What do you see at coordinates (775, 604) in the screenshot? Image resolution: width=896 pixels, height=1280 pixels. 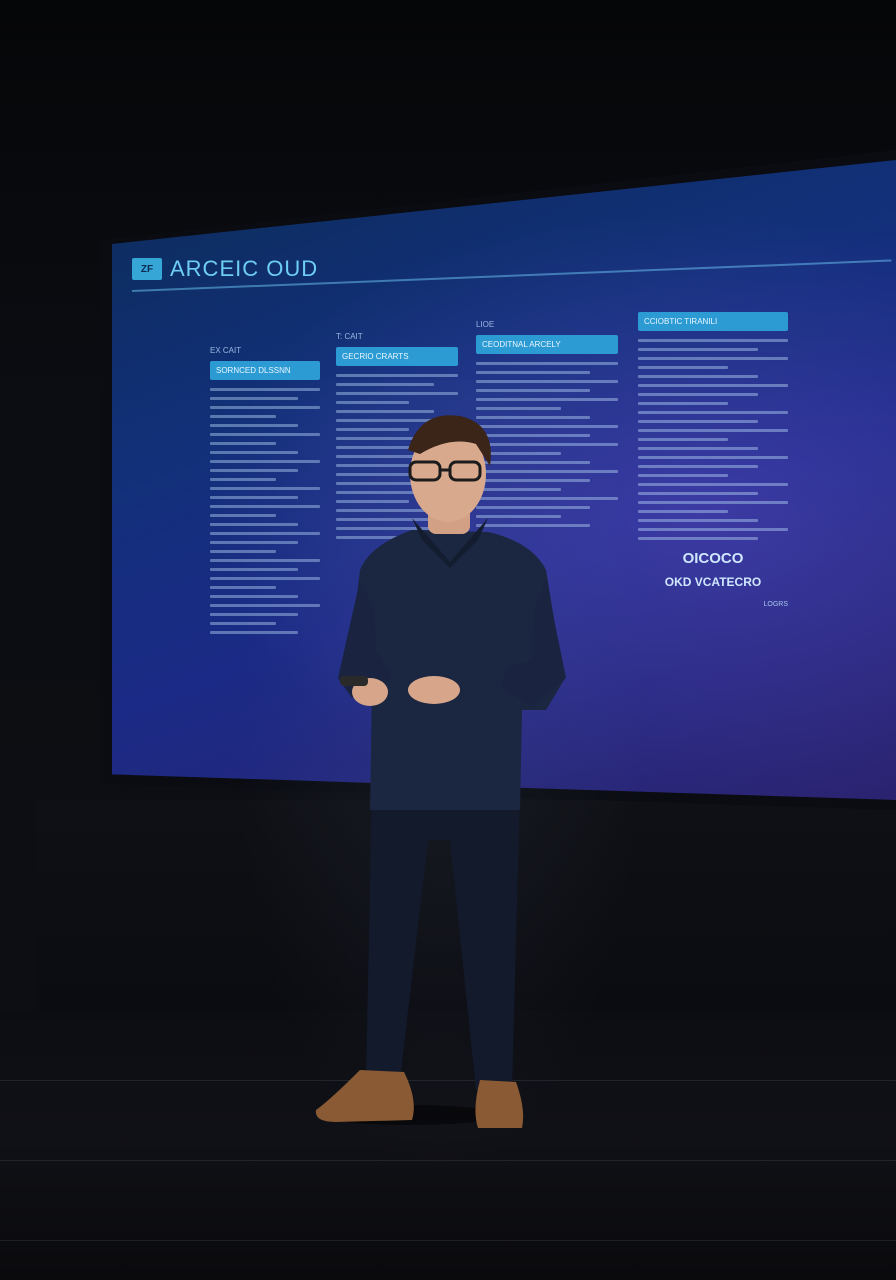 I see `panel-small-caption: LOGRS` at bounding box center [775, 604].